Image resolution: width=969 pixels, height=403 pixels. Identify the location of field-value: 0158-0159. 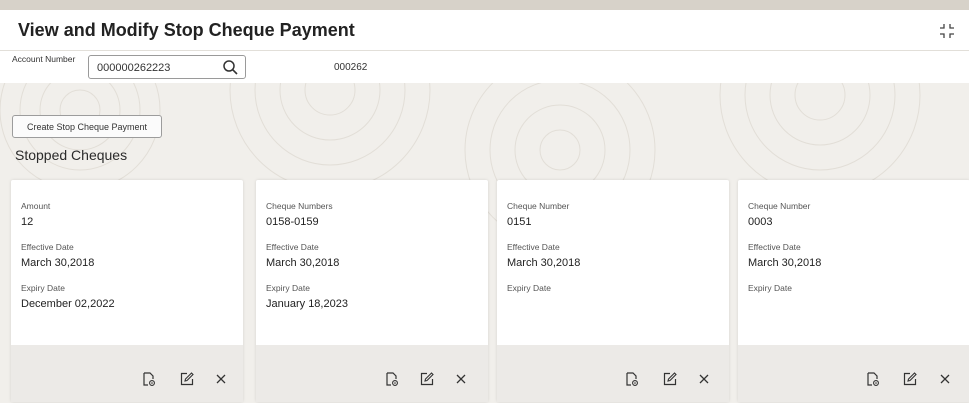
(292, 222).